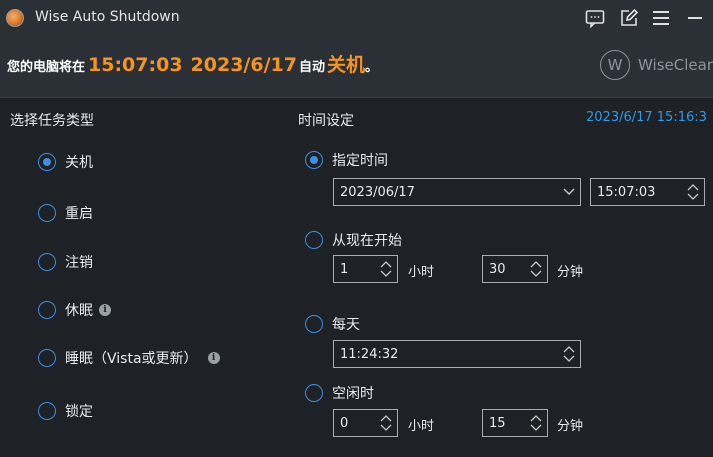 This screenshot has height=457, width=713. I want to click on radio-hibernate: 休眠 i, so click(74, 310).